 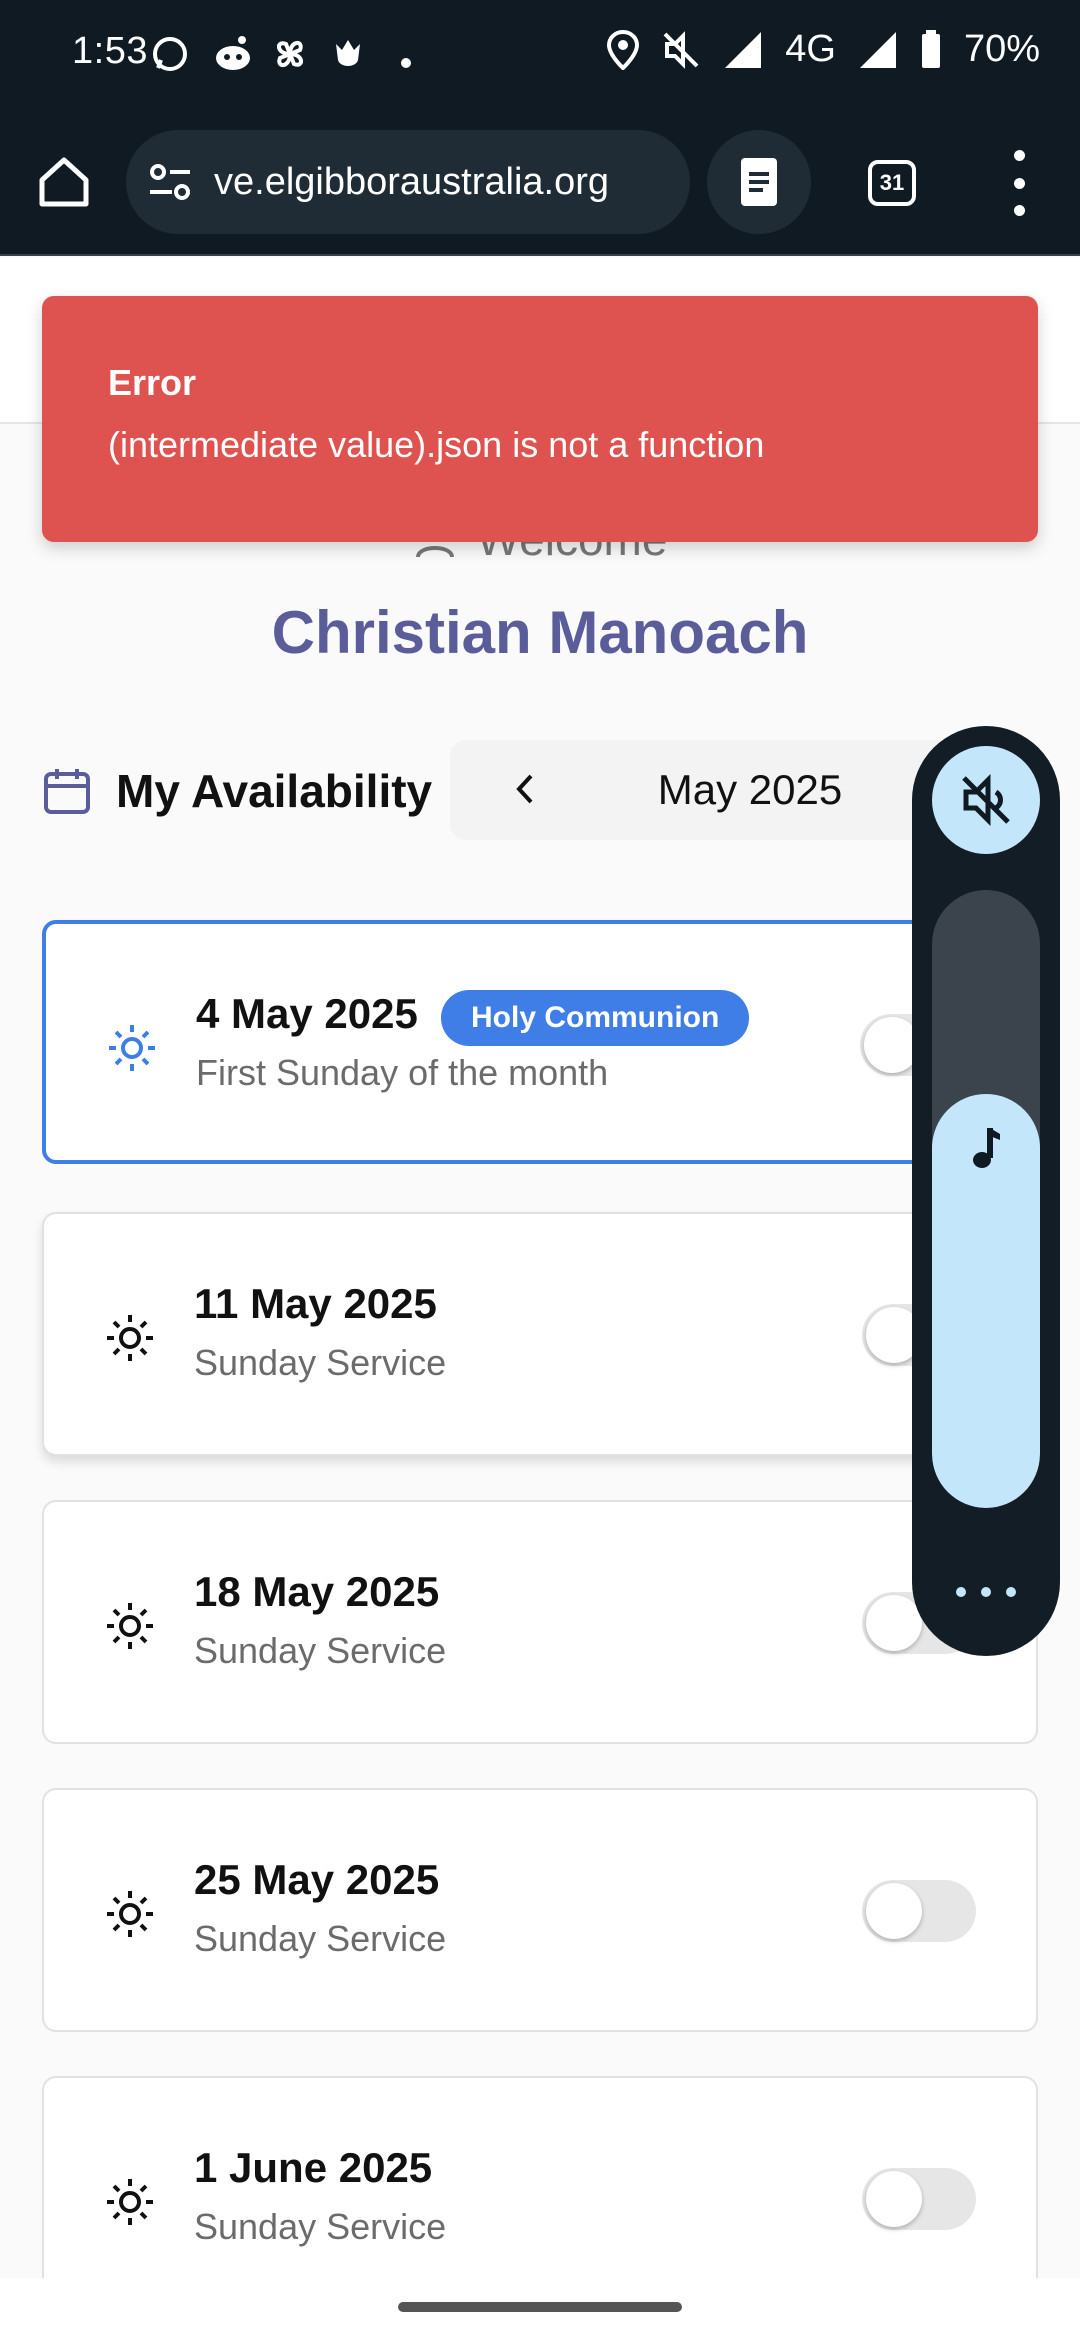 I want to click on service-subtitle: First Sunday of the month, so click(x=402, y=1072).